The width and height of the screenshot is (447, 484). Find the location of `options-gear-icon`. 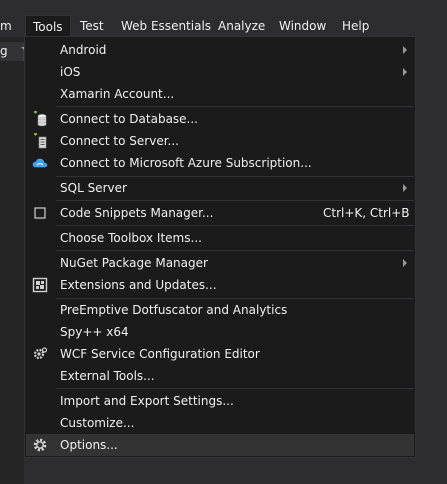

options-gear-icon is located at coordinates (40, 445).